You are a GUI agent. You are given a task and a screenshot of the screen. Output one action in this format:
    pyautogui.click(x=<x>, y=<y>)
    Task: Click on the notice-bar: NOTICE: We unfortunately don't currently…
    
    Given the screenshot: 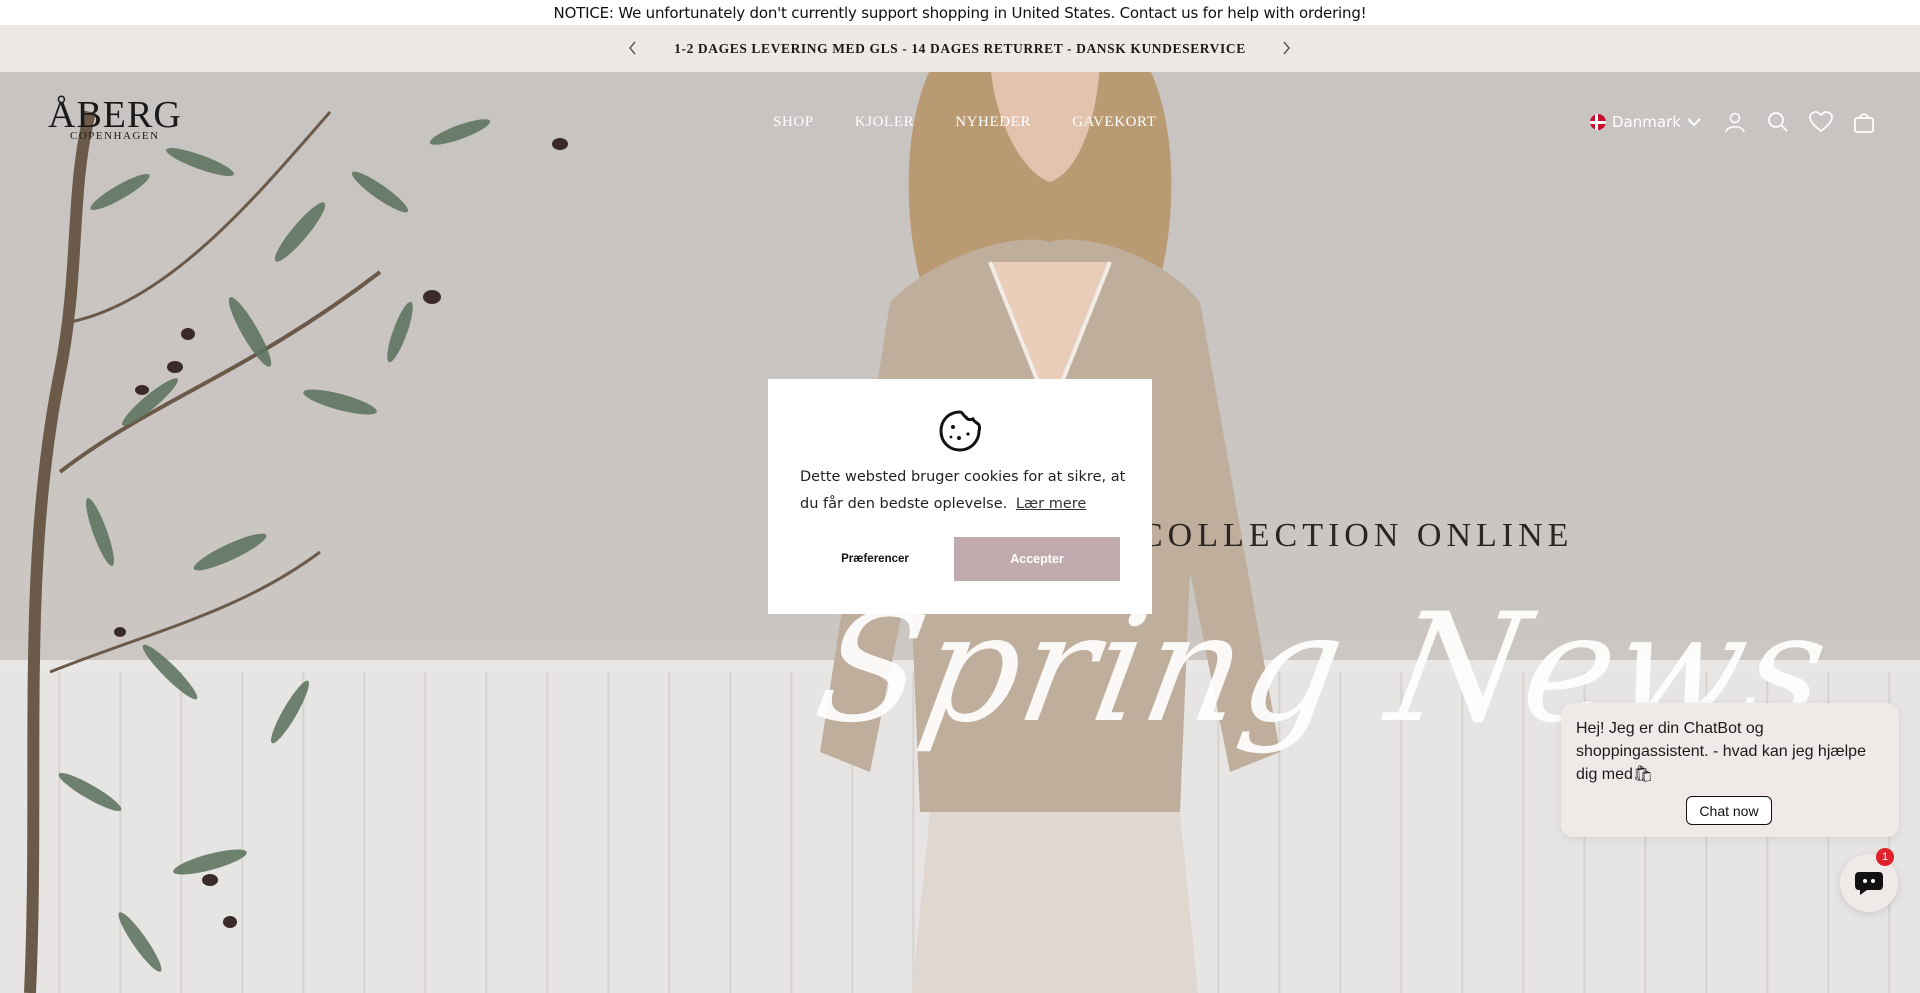 What is the action you would take?
    pyautogui.click(x=960, y=12)
    